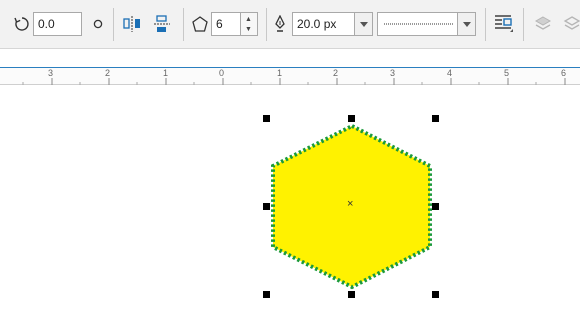 The width and height of the screenshot is (580, 313). I want to click on rotation-center-icon, so click(98, 25).